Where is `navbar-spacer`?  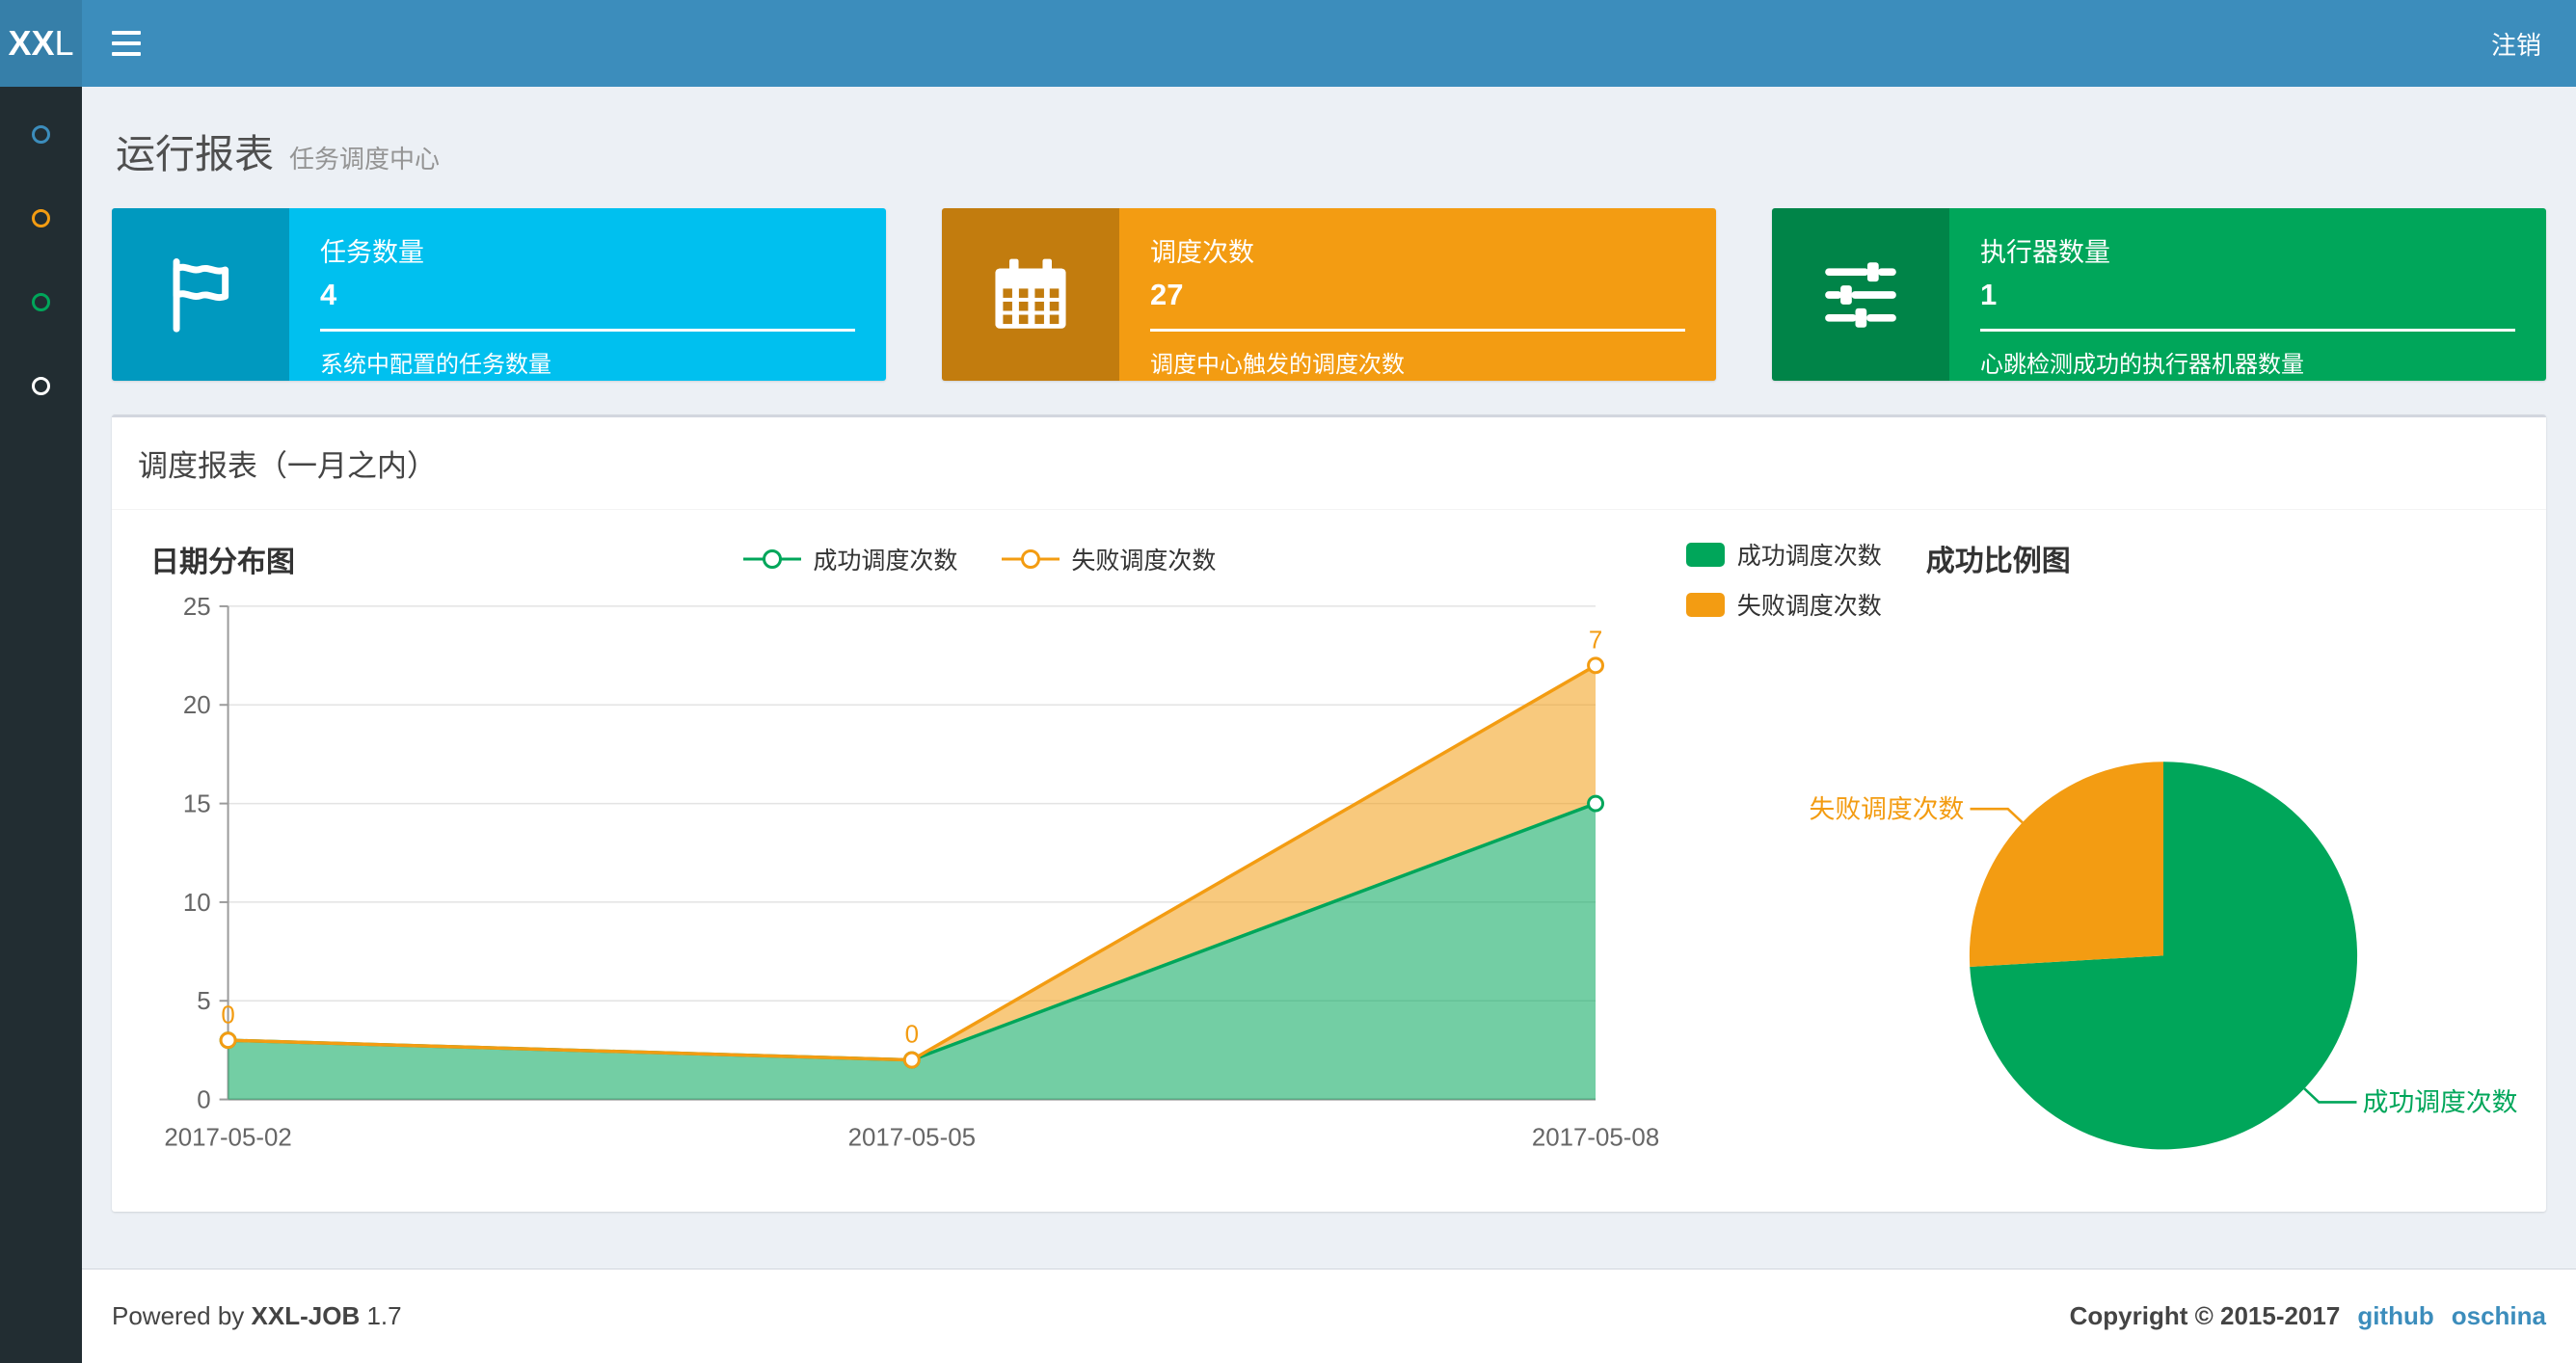 navbar-spacer is located at coordinates (1314, 43).